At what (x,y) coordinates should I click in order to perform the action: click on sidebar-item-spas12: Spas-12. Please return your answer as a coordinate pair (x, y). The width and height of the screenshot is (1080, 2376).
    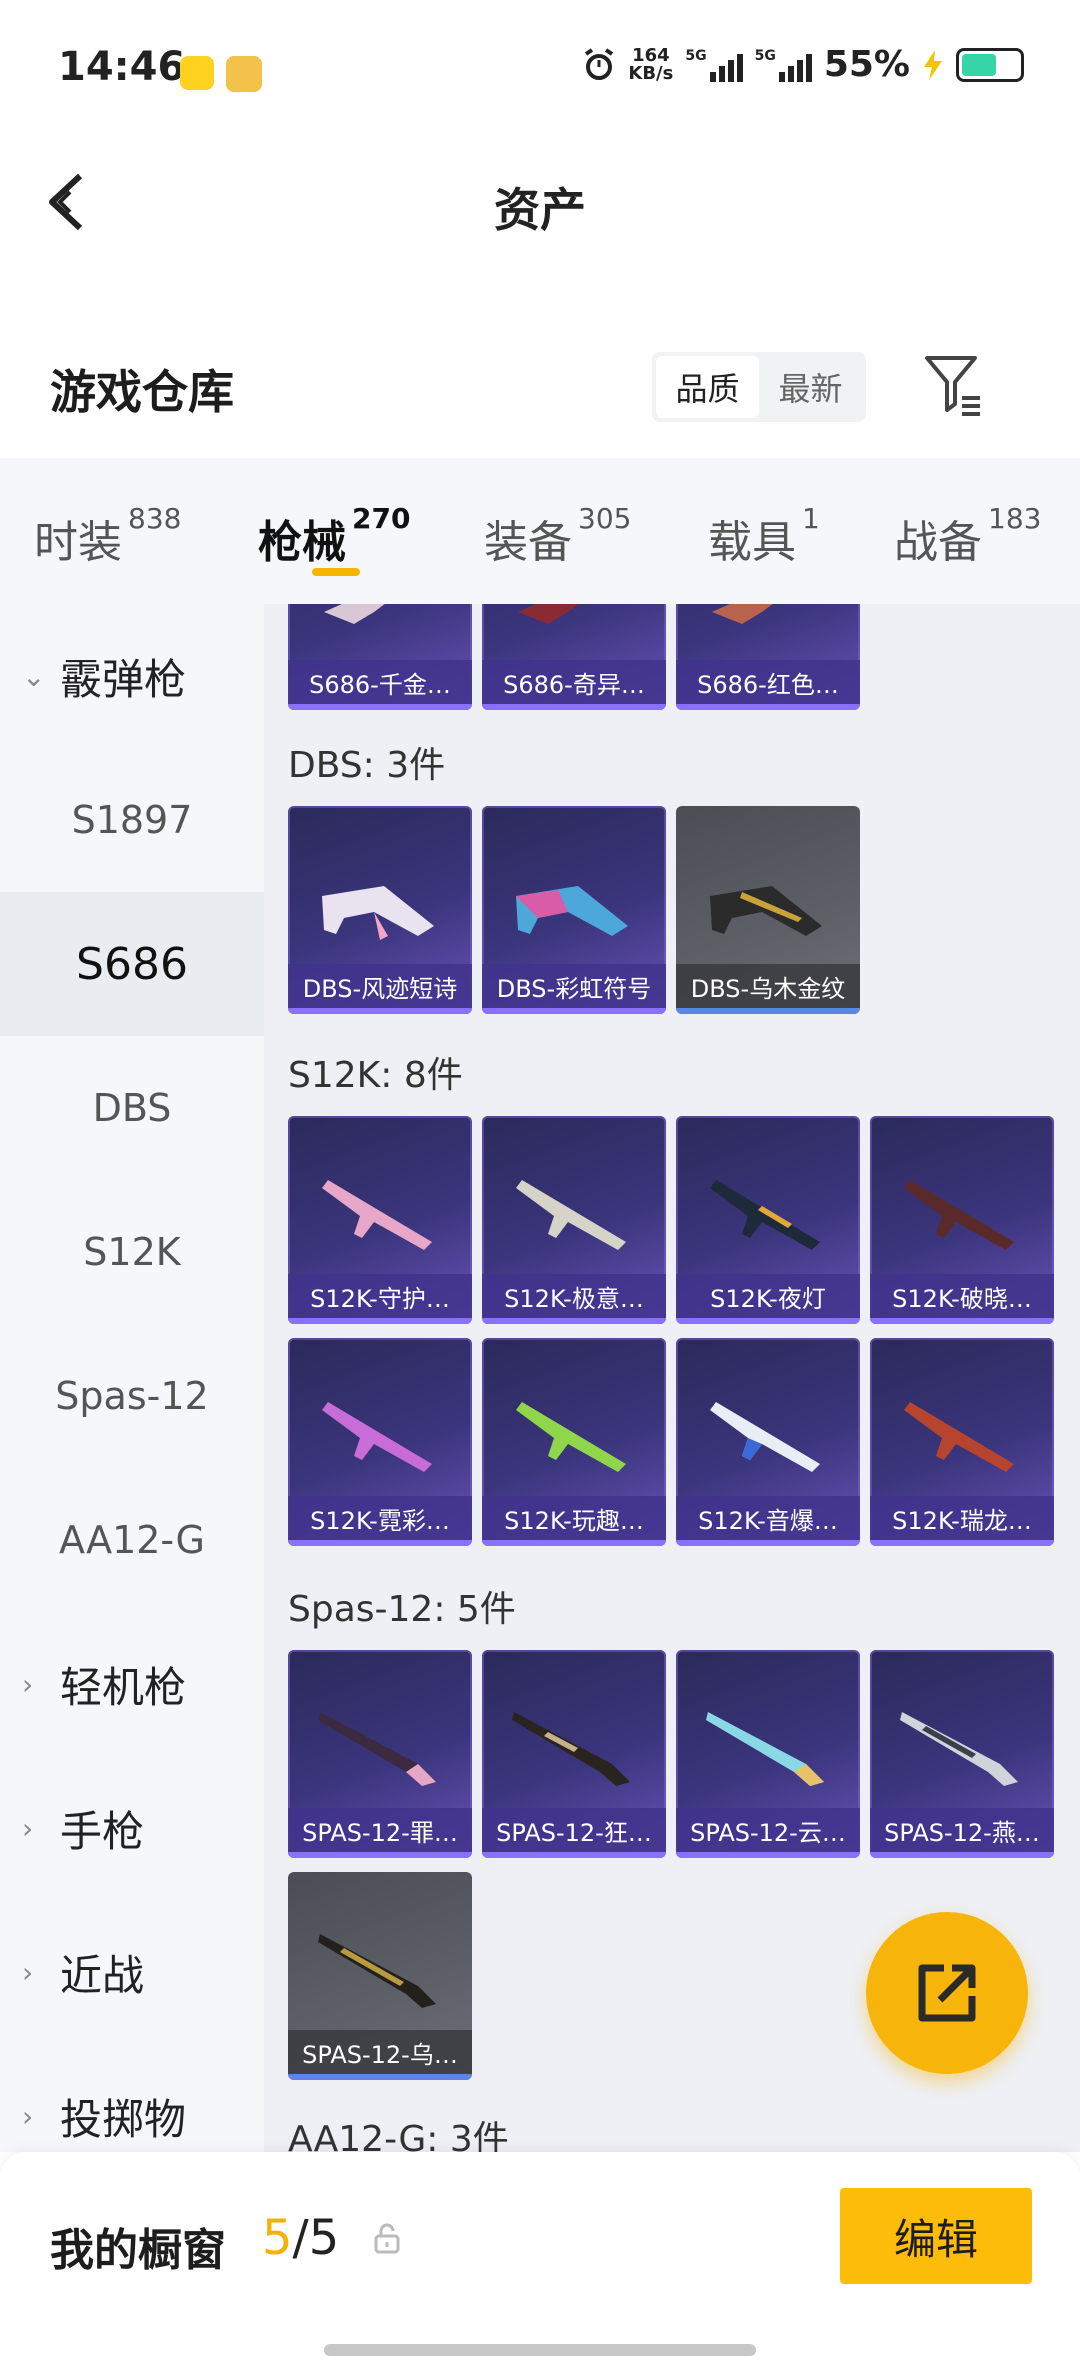
    Looking at the image, I should click on (132, 1396).